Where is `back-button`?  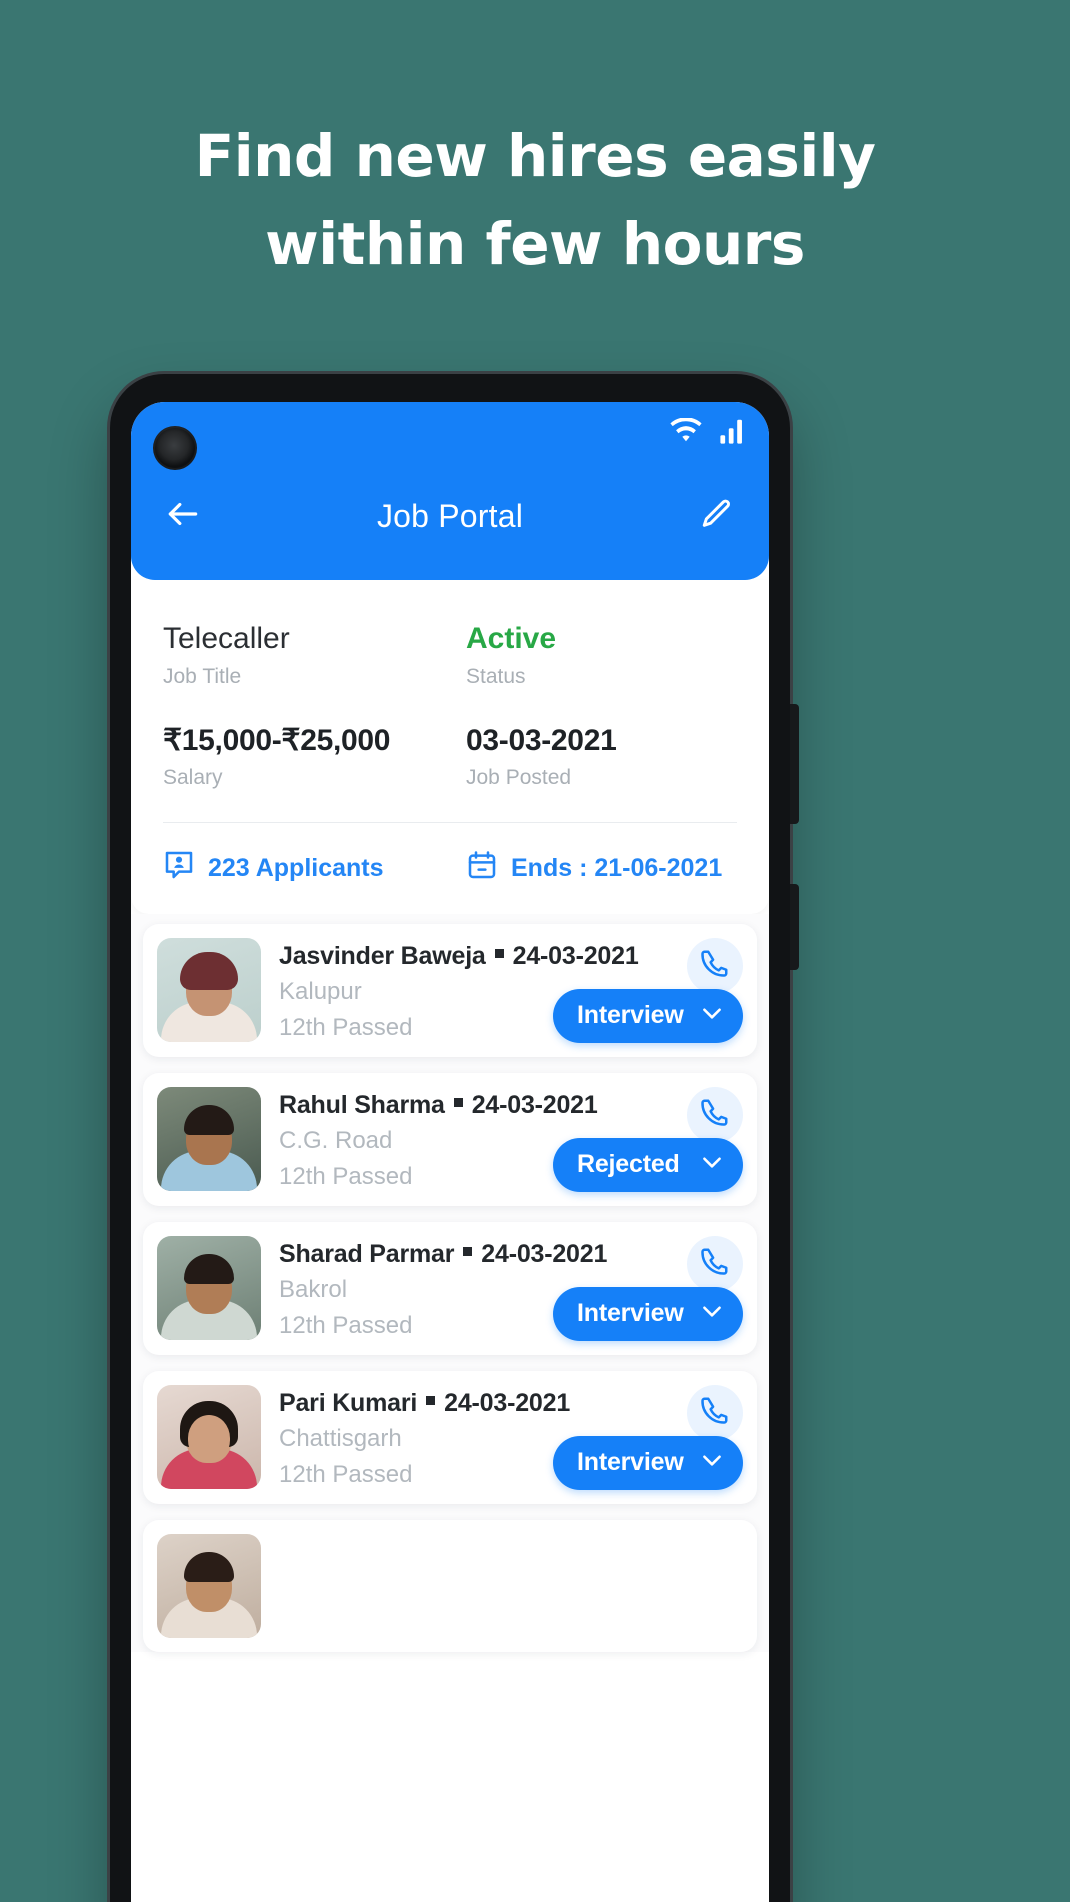 back-button is located at coordinates (183, 516).